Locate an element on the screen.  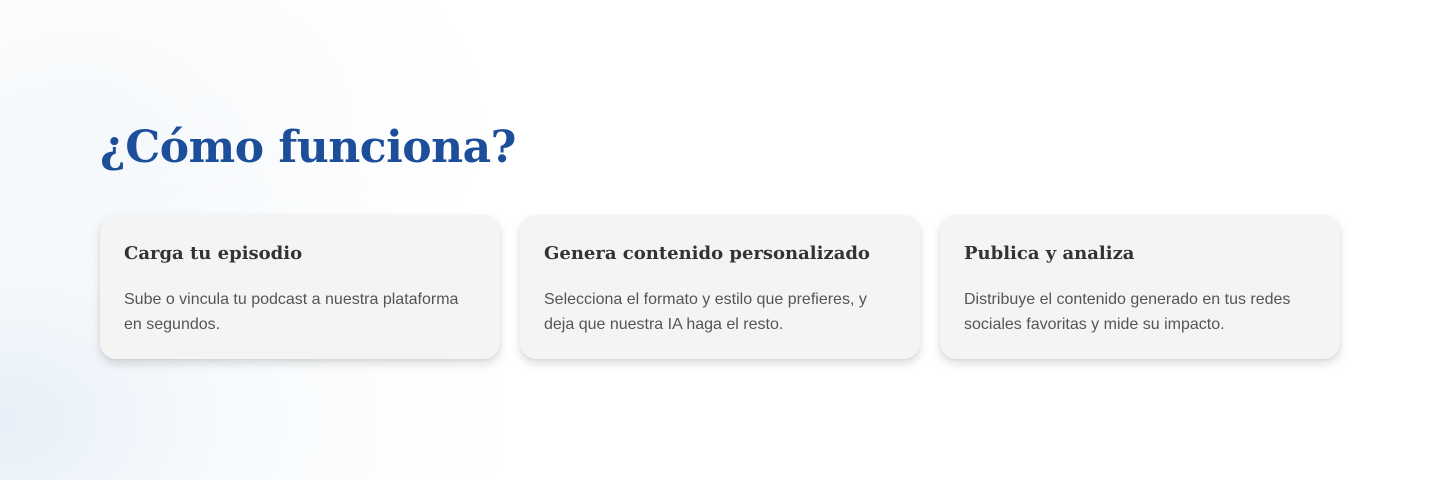
section-title: ¿Cómo funciona? is located at coordinates (308, 147).